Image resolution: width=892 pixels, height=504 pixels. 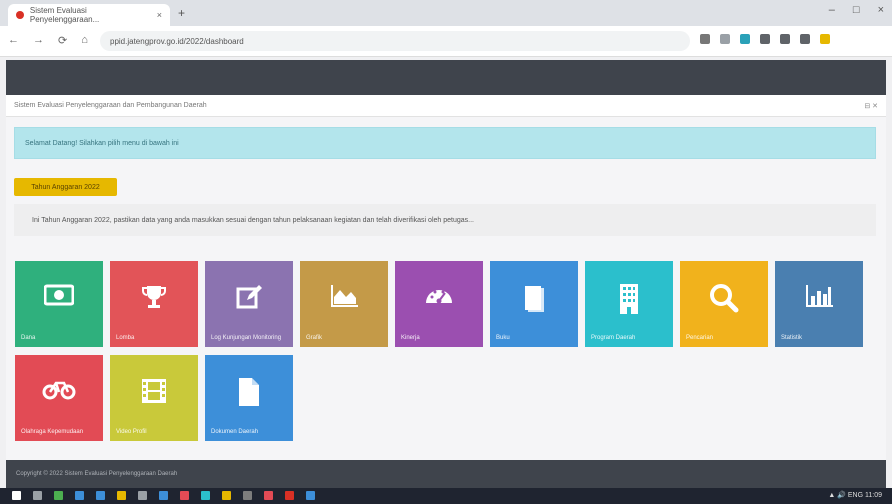 I want to click on favicon-icon, so click(x=20, y=15).